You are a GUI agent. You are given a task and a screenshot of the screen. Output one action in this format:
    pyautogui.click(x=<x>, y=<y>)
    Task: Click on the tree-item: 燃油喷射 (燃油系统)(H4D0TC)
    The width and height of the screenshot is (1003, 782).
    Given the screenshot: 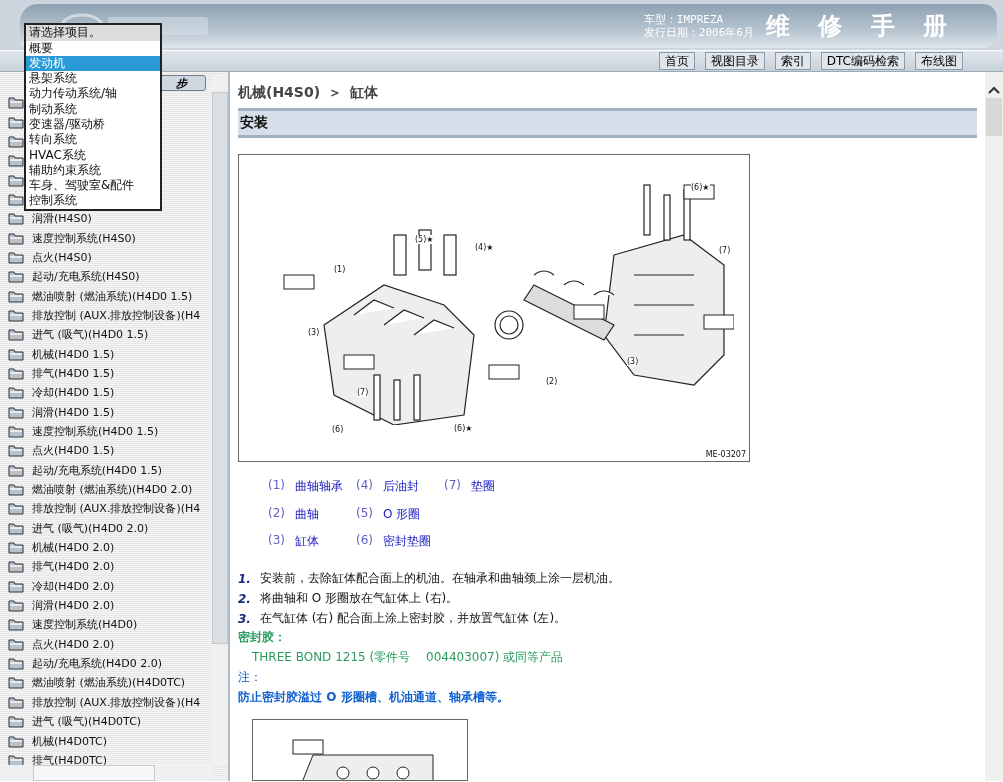 What is the action you would take?
    pyautogui.click(x=109, y=683)
    